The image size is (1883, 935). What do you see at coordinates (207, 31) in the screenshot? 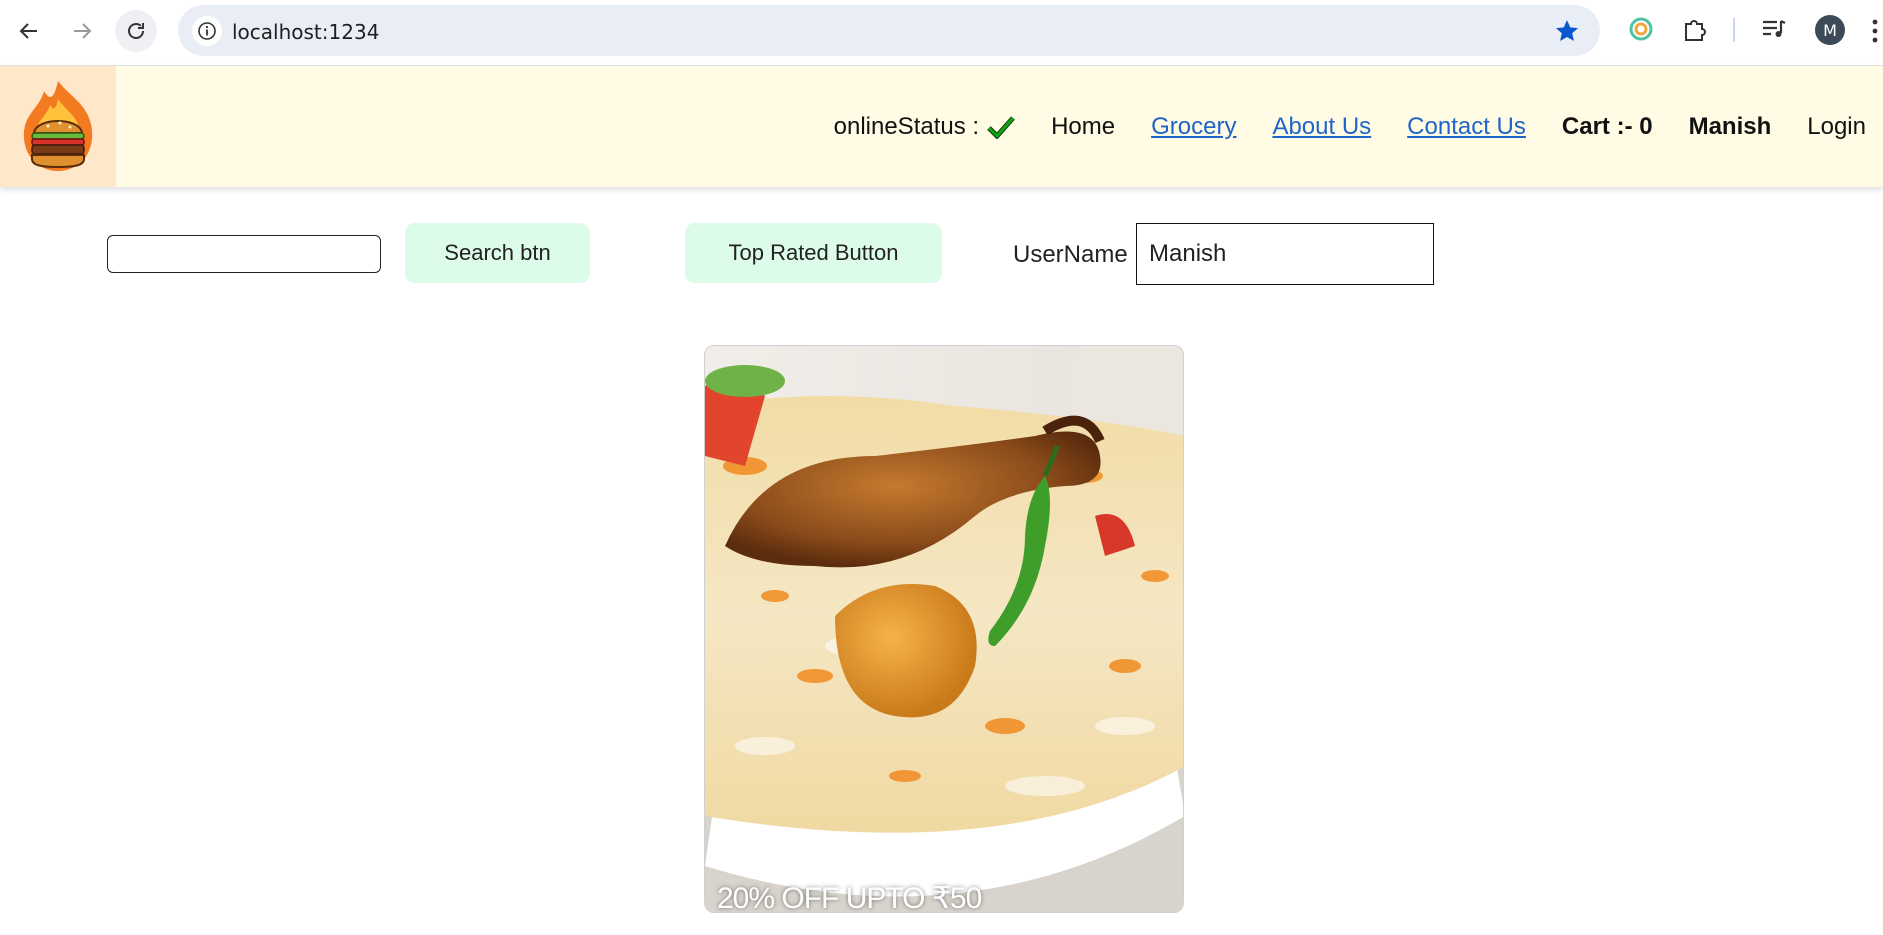
I see `site-info-icon` at bounding box center [207, 31].